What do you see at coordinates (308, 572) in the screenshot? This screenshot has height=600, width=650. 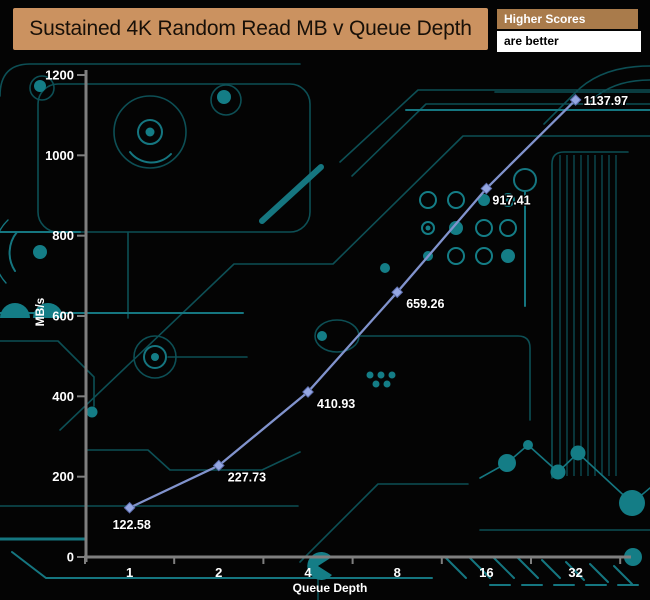 I see `x-tick-label: 4` at bounding box center [308, 572].